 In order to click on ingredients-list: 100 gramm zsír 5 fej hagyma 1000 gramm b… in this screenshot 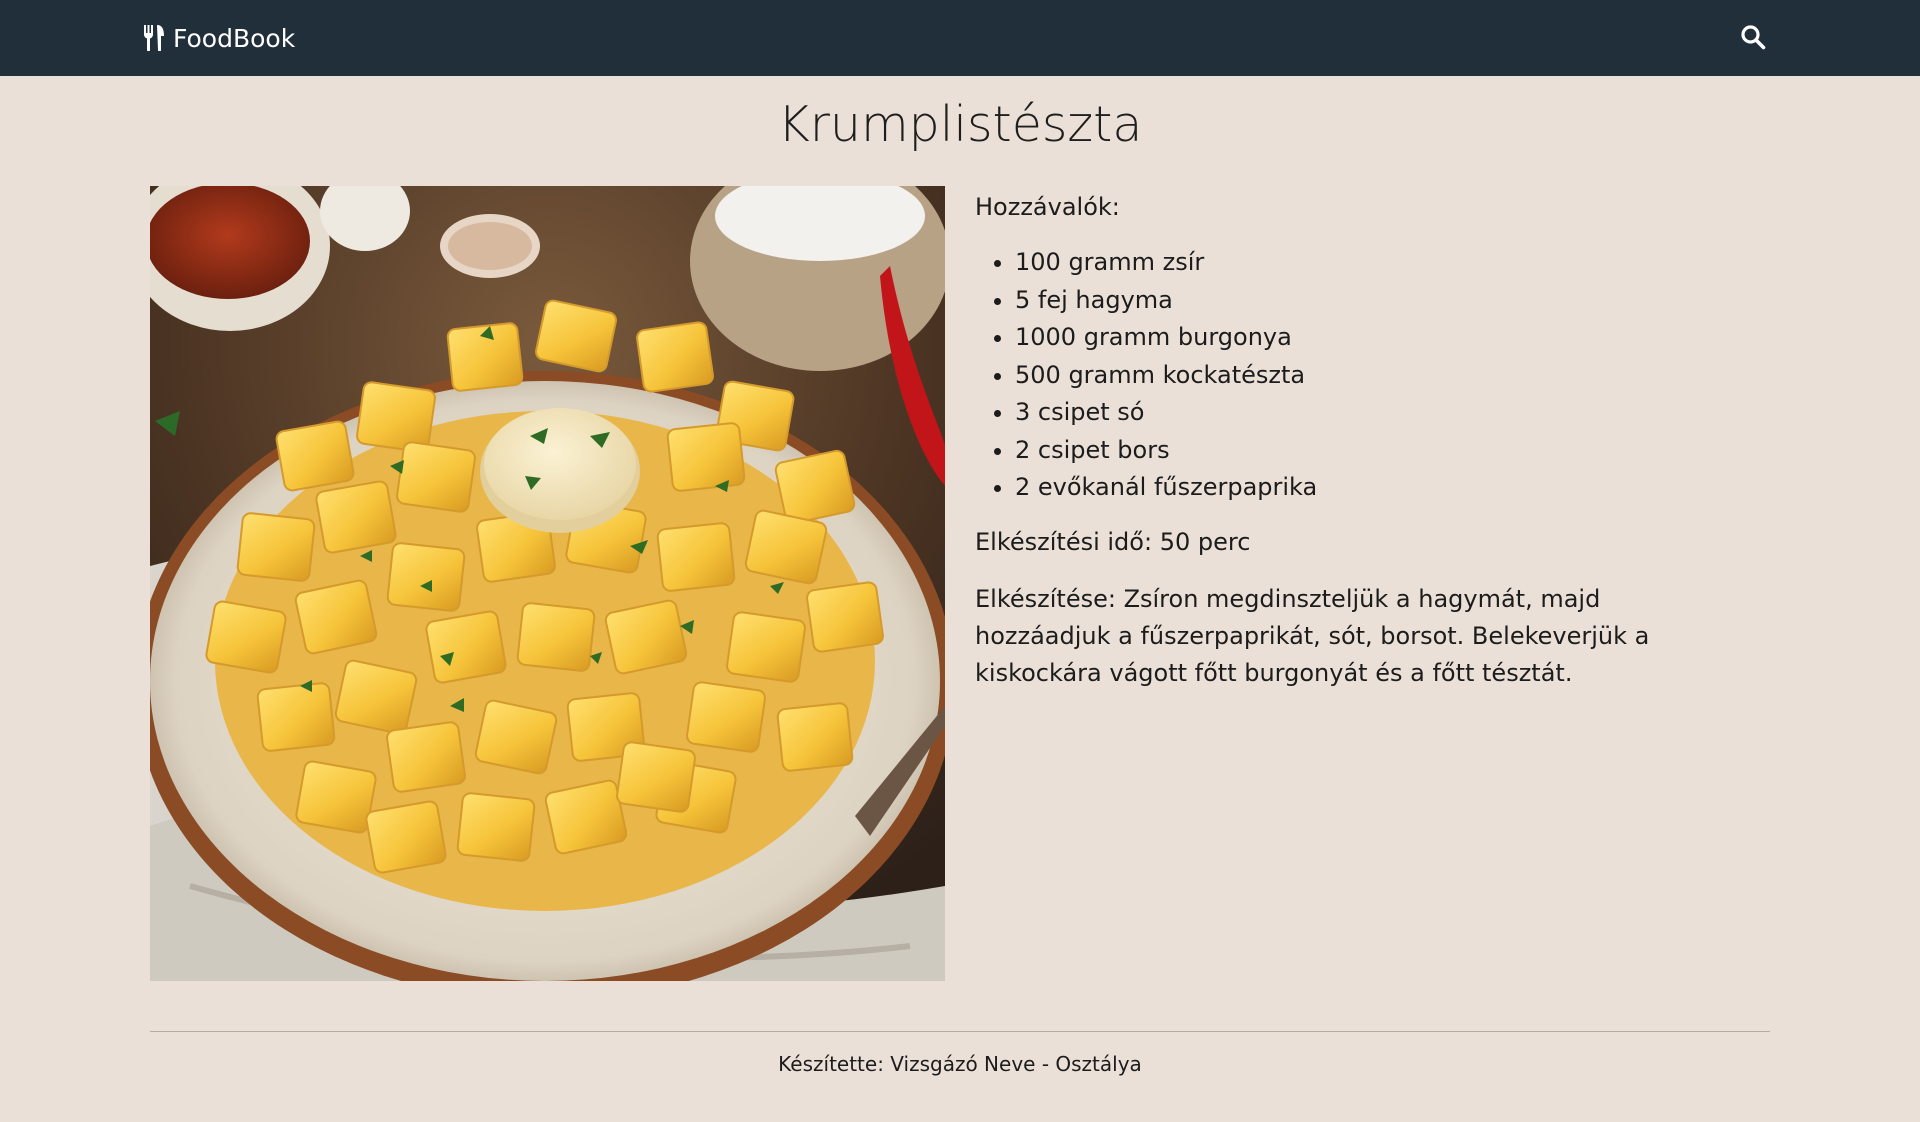, I will do `click(1355, 375)`.